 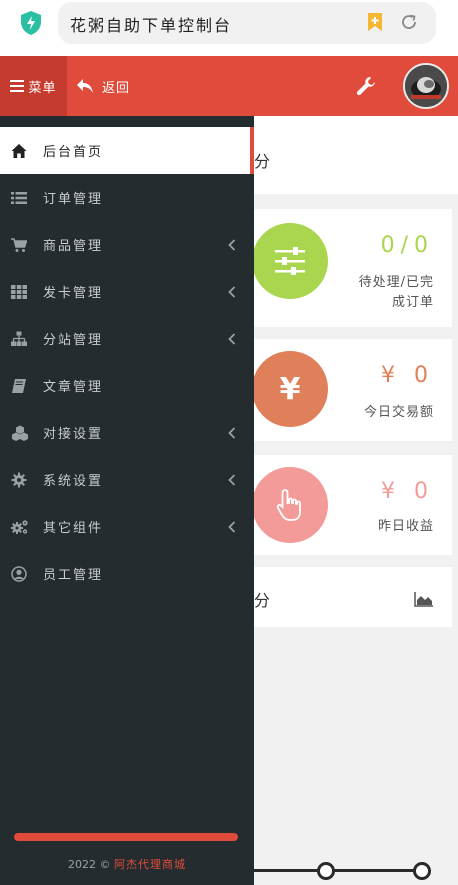 What do you see at coordinates (252, 150) in the screenshot?
I see `active-item-indicator` at bounding box center [252, 150].